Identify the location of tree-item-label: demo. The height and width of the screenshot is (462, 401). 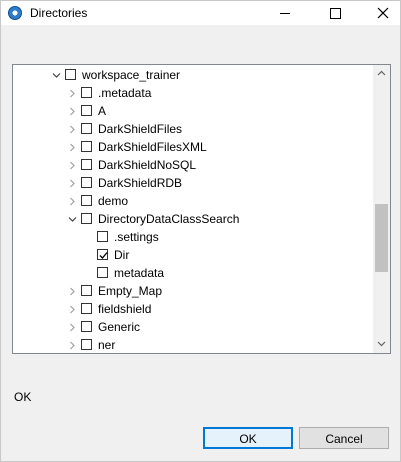
(113, 201).